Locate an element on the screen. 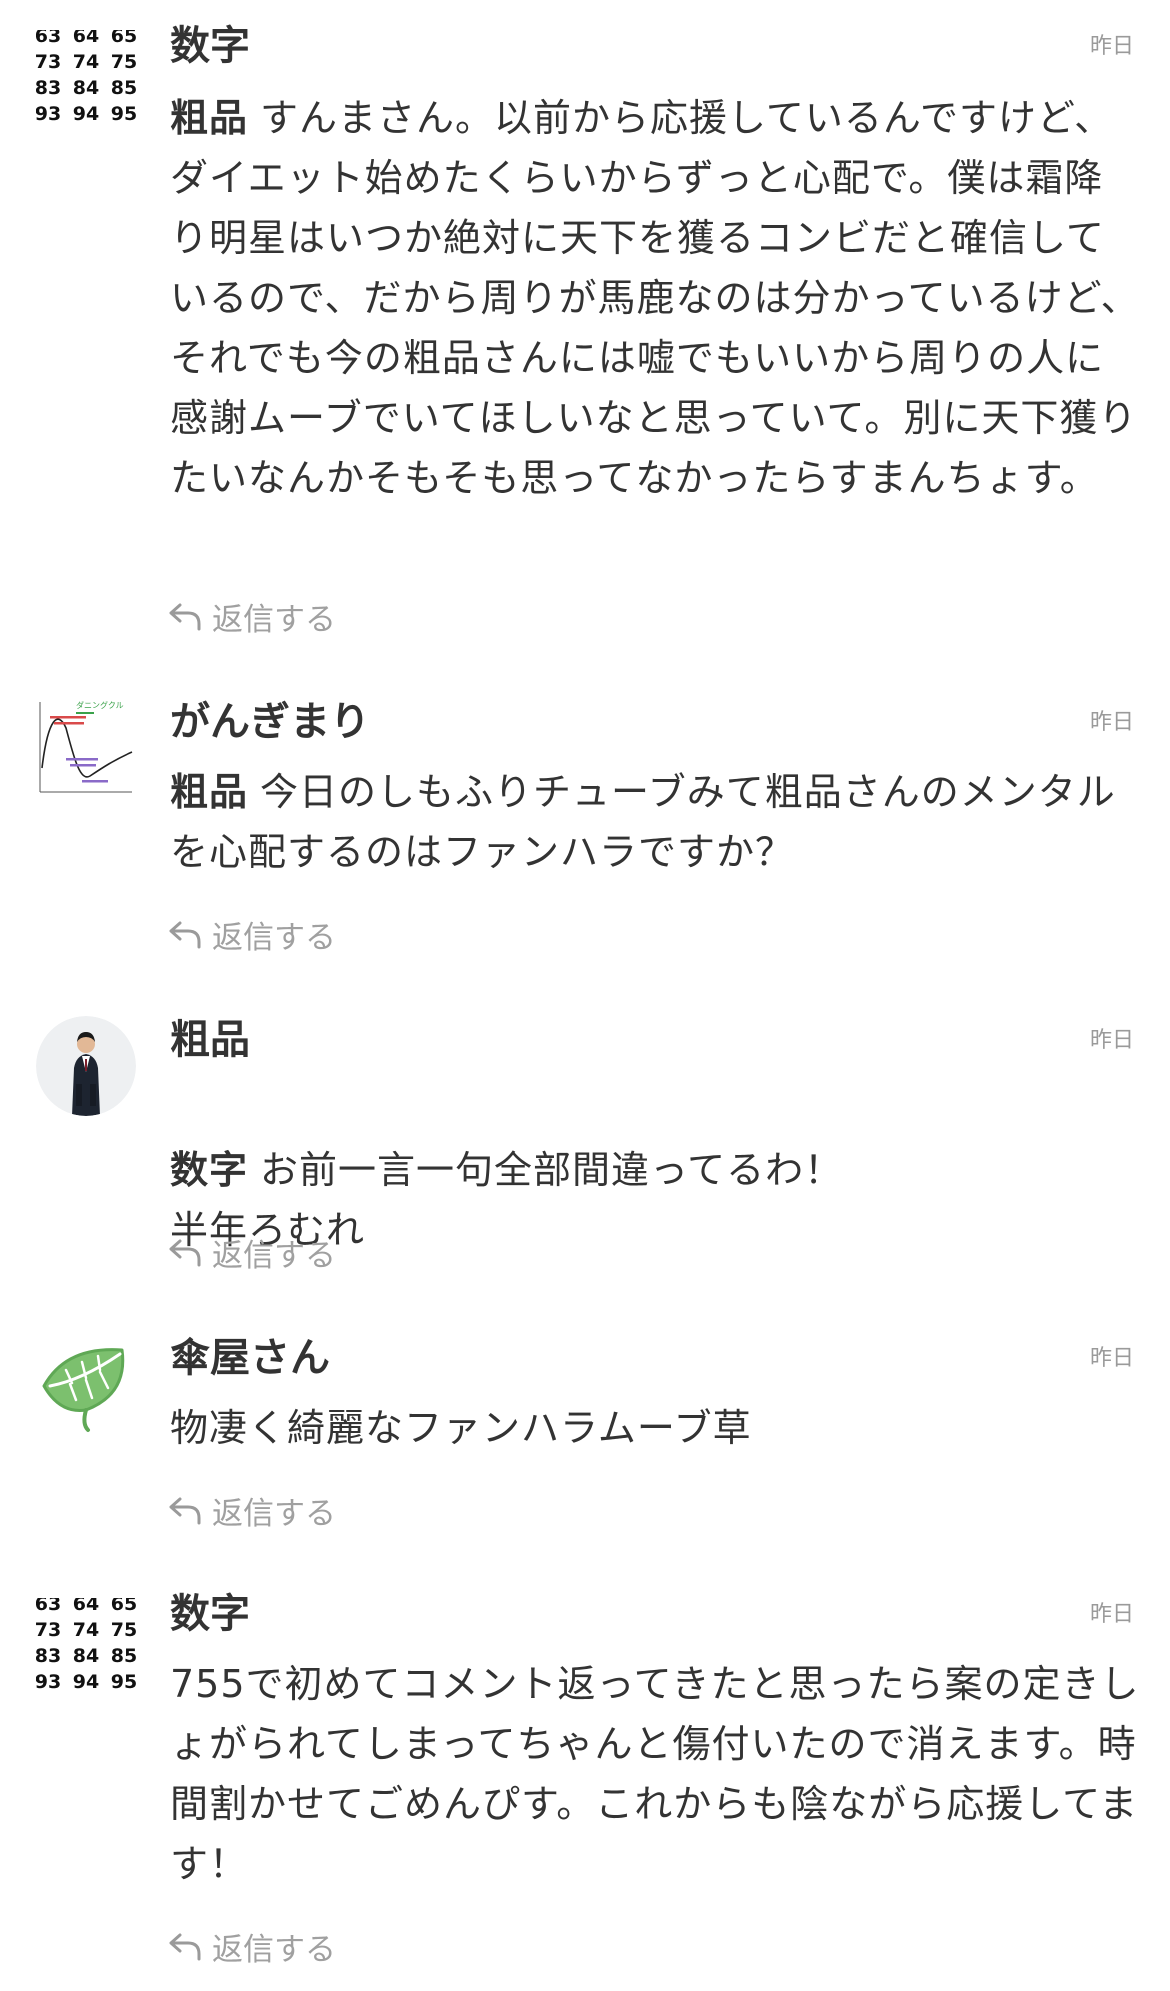  comment-body: 物凄く綺麗なファンハラムーブ草 is located at coordinates (655, 1428).